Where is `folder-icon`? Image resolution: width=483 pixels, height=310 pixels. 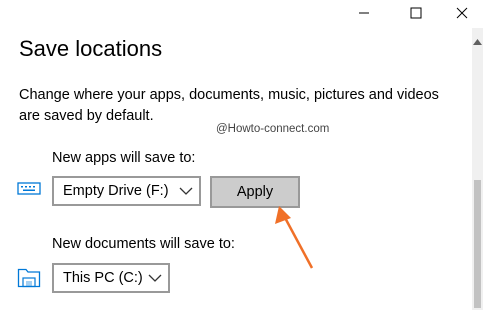 folder-icon is located at coordinates (29, 279).